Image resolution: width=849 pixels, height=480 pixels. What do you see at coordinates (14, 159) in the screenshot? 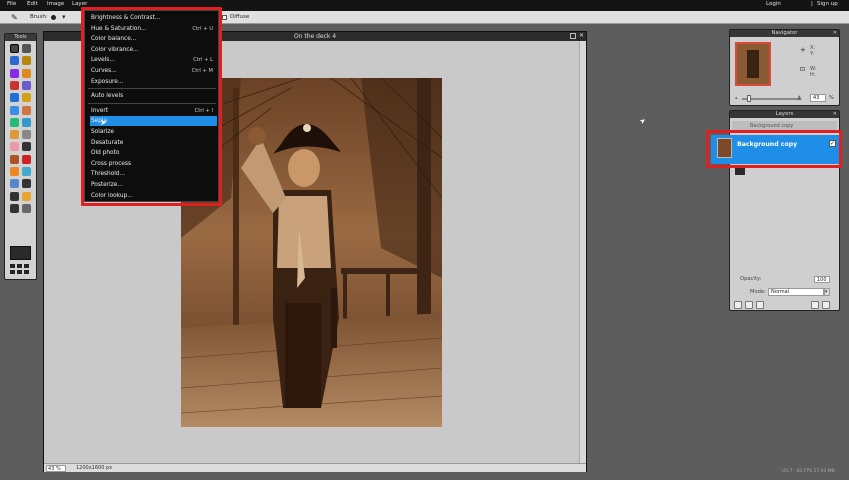
I see `burn-tool-icon` at bounding box center [14, 159].